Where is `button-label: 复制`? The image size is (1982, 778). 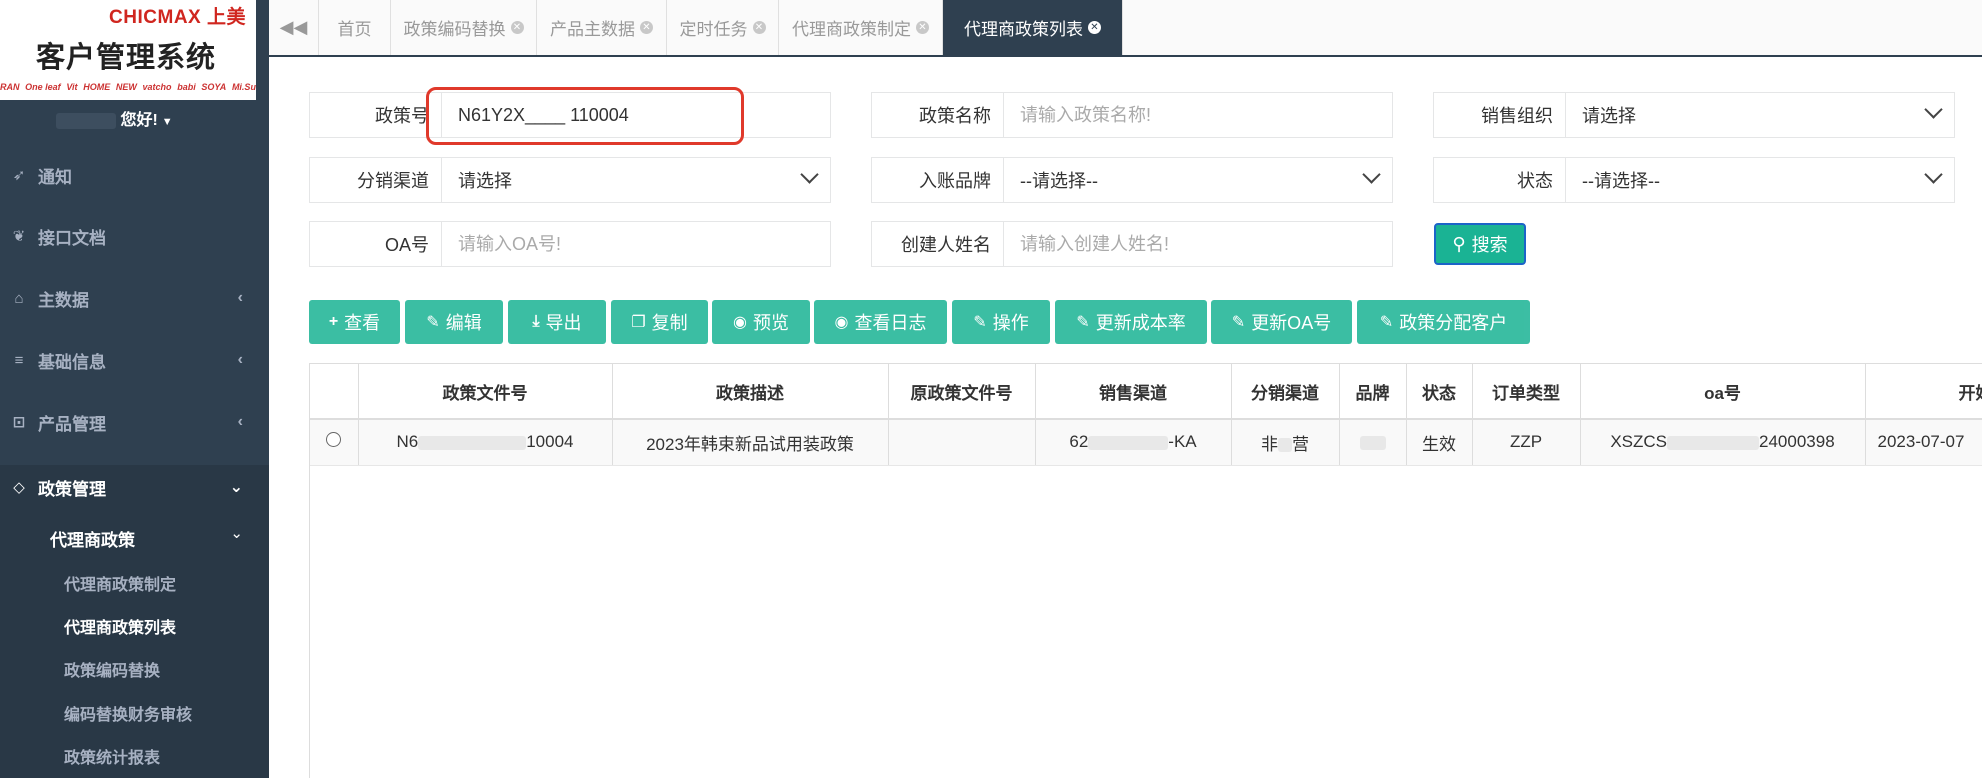 button-label: 复制 is located at coordinates (669, 323).